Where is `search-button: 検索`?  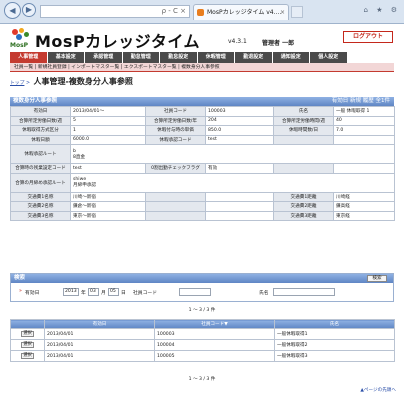 search-button: 検索 is located at coordinates (377, 278).